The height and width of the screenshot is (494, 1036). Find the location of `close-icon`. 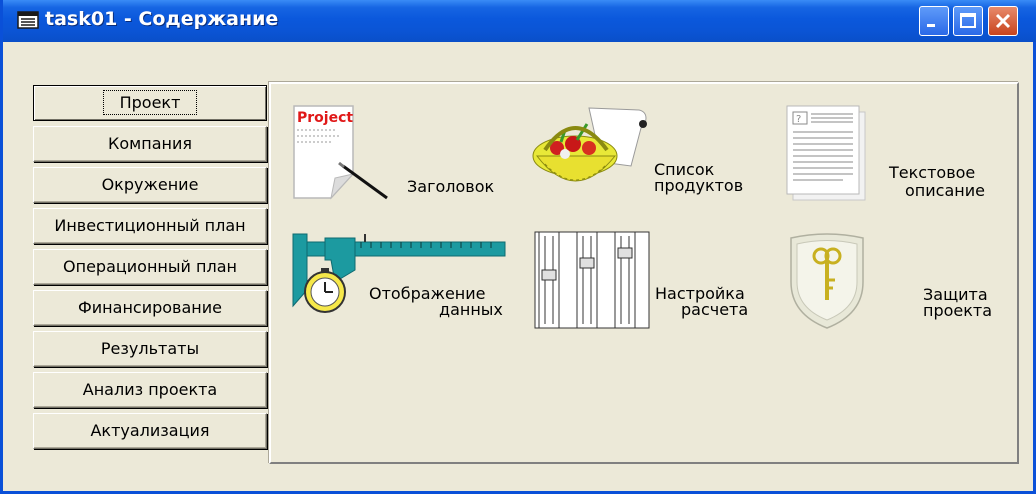

close-icon is located at coordinates (1003, 21).